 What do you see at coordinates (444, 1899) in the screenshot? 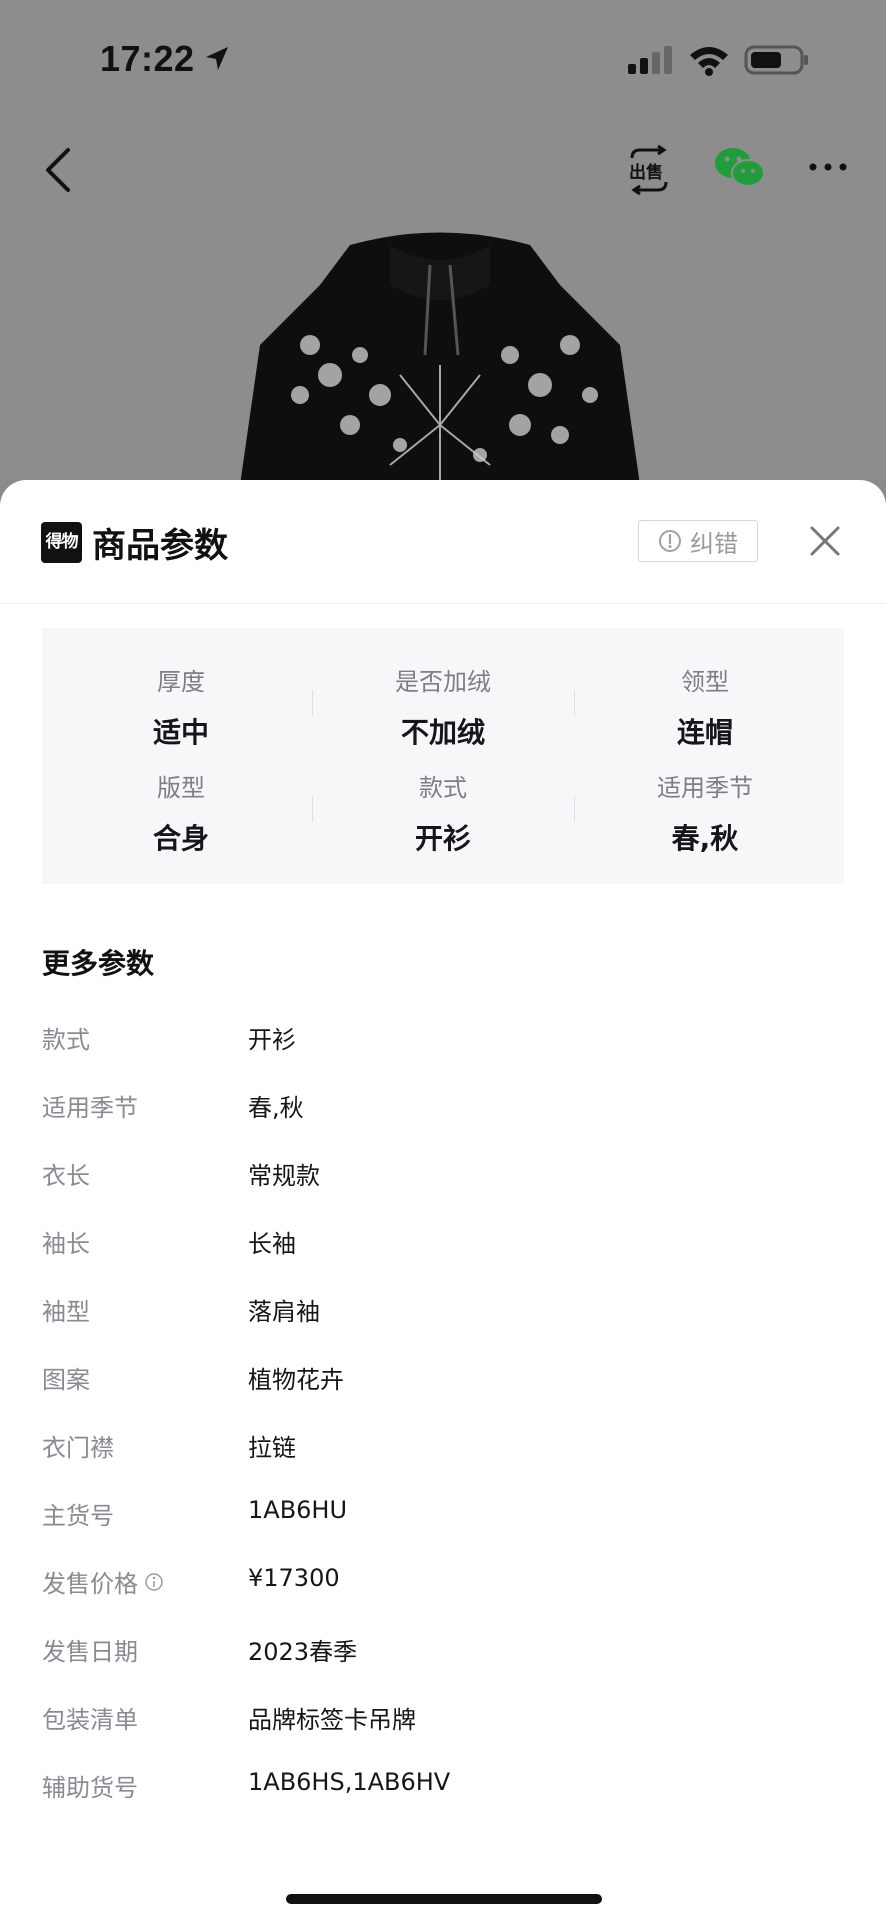
I see `home-indicator` at bounding box center [444, 1899].